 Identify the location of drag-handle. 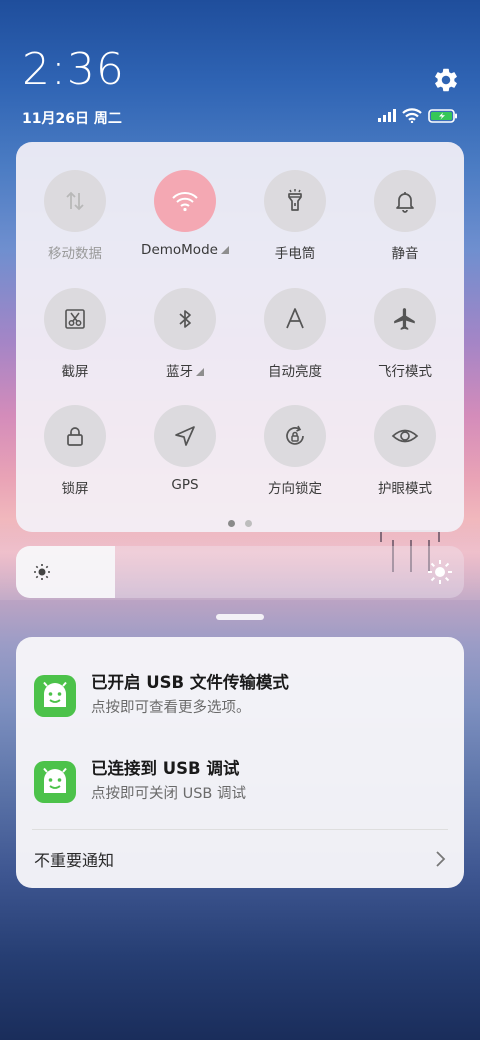
(240, 617).